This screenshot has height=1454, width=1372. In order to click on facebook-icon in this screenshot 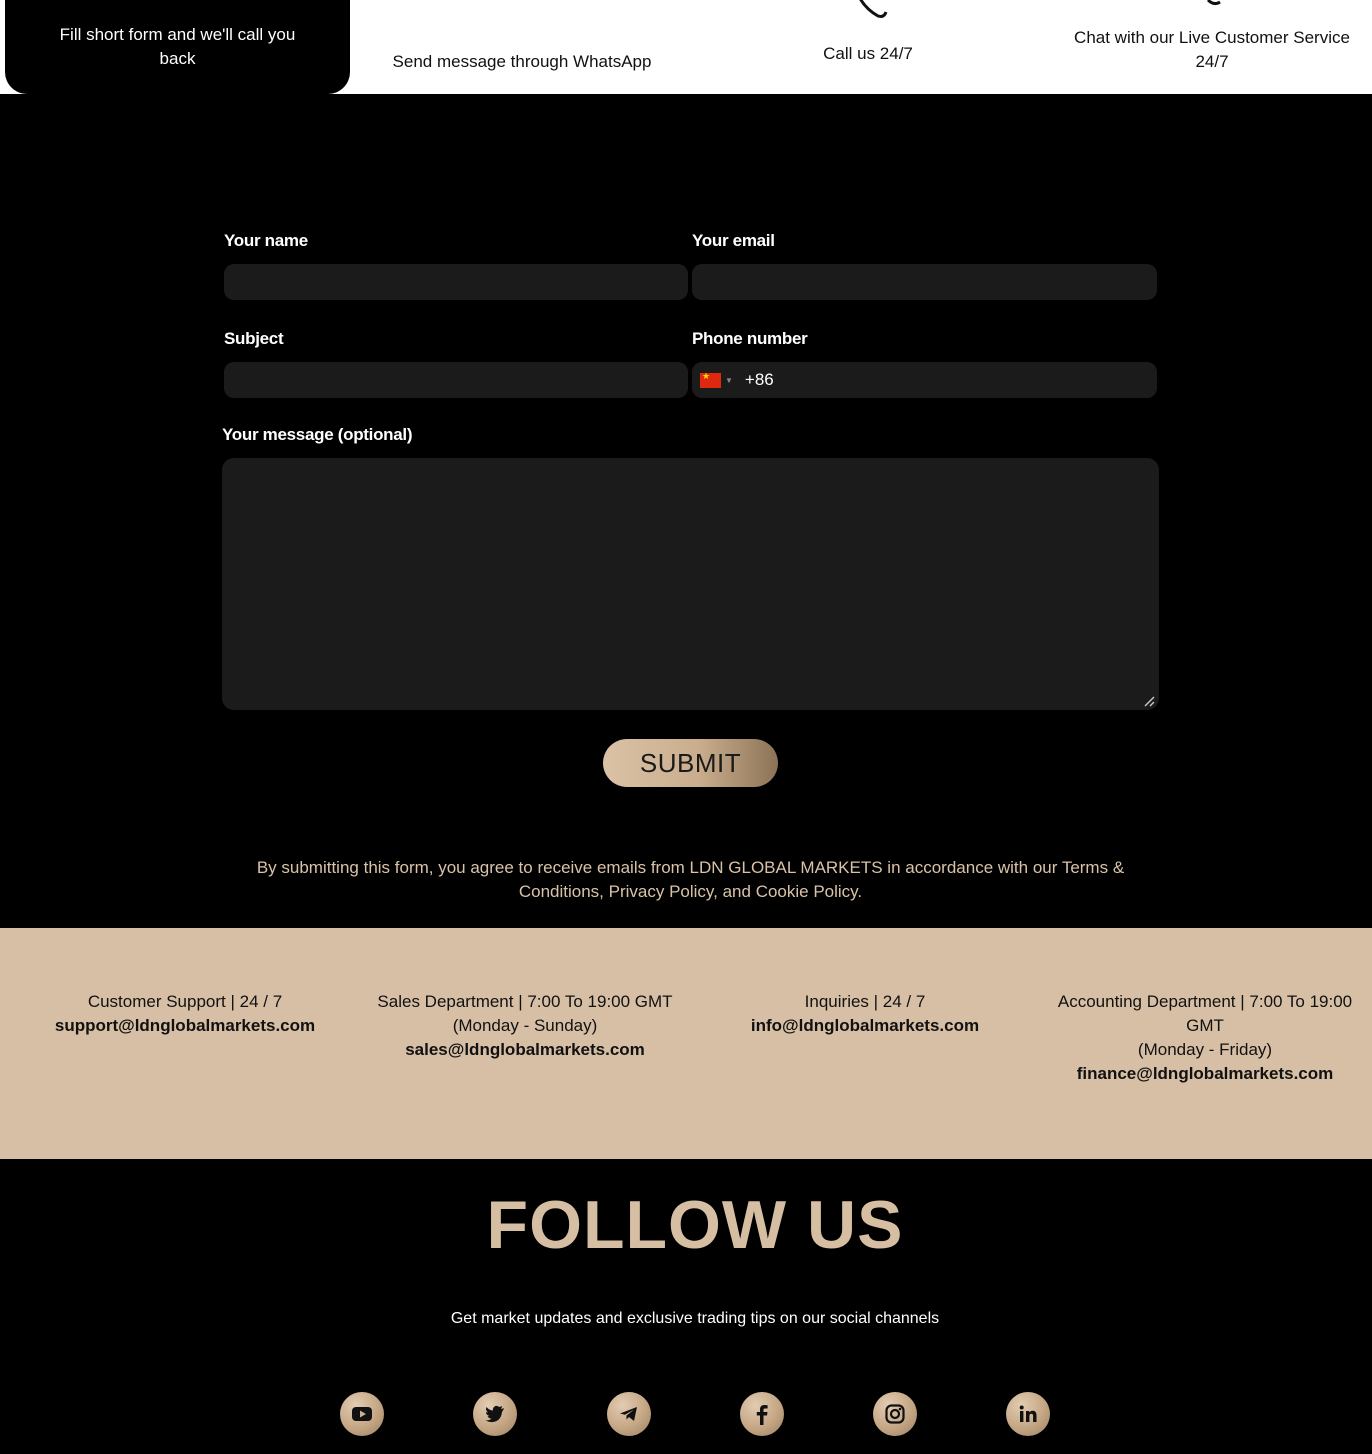, I will do `click(762, 1415)`.